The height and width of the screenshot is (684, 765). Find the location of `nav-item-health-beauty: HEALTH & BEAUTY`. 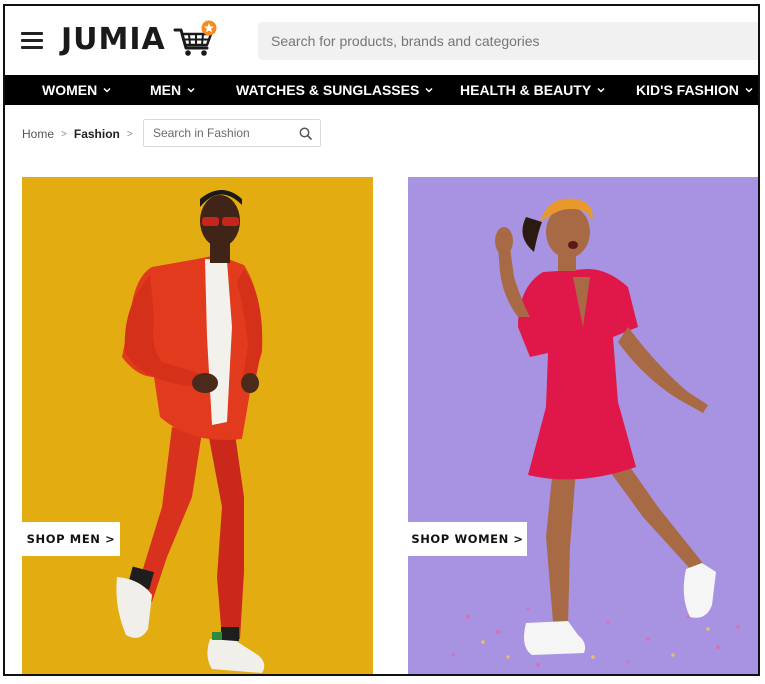

nav-item-health-beauty: HEALTH & BEAUTY is located at coordinates (532, 90).